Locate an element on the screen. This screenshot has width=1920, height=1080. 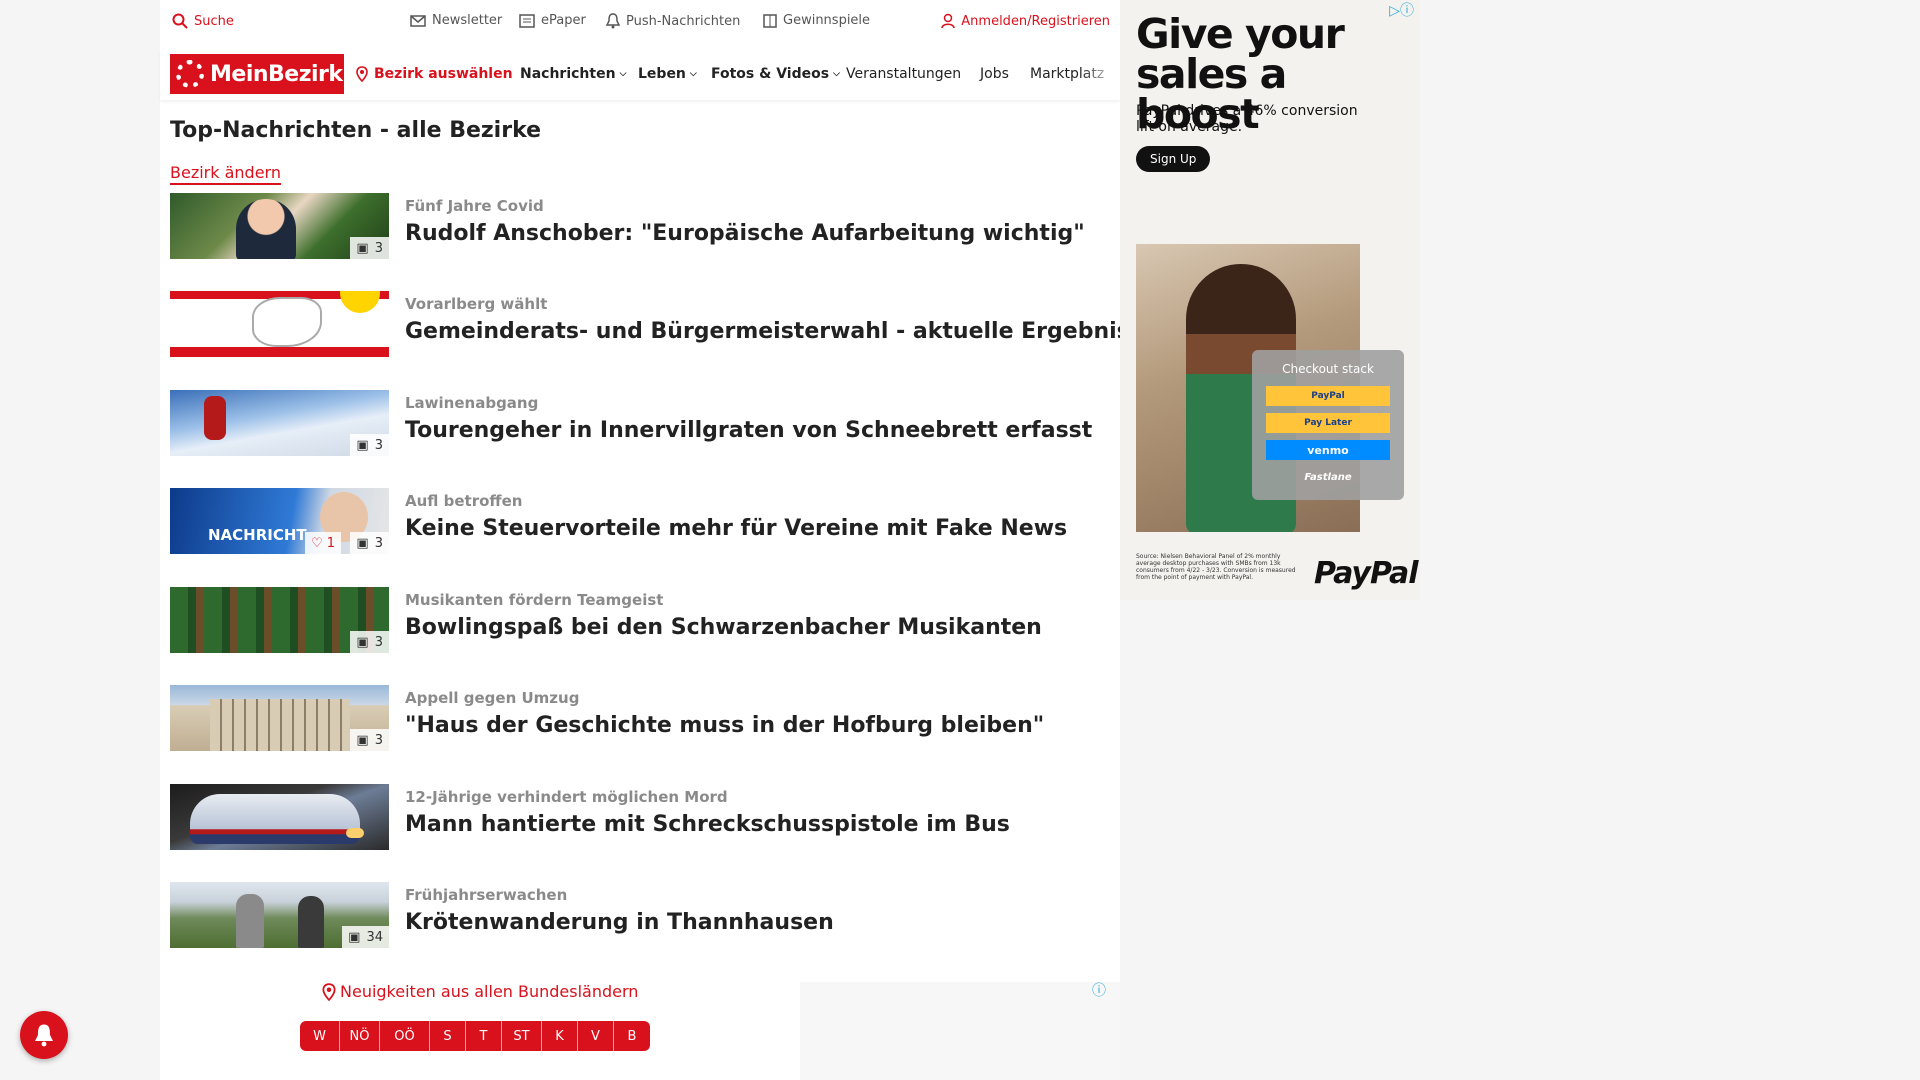
newsletter-link: Newsletter is located at coordinates (456, 20).